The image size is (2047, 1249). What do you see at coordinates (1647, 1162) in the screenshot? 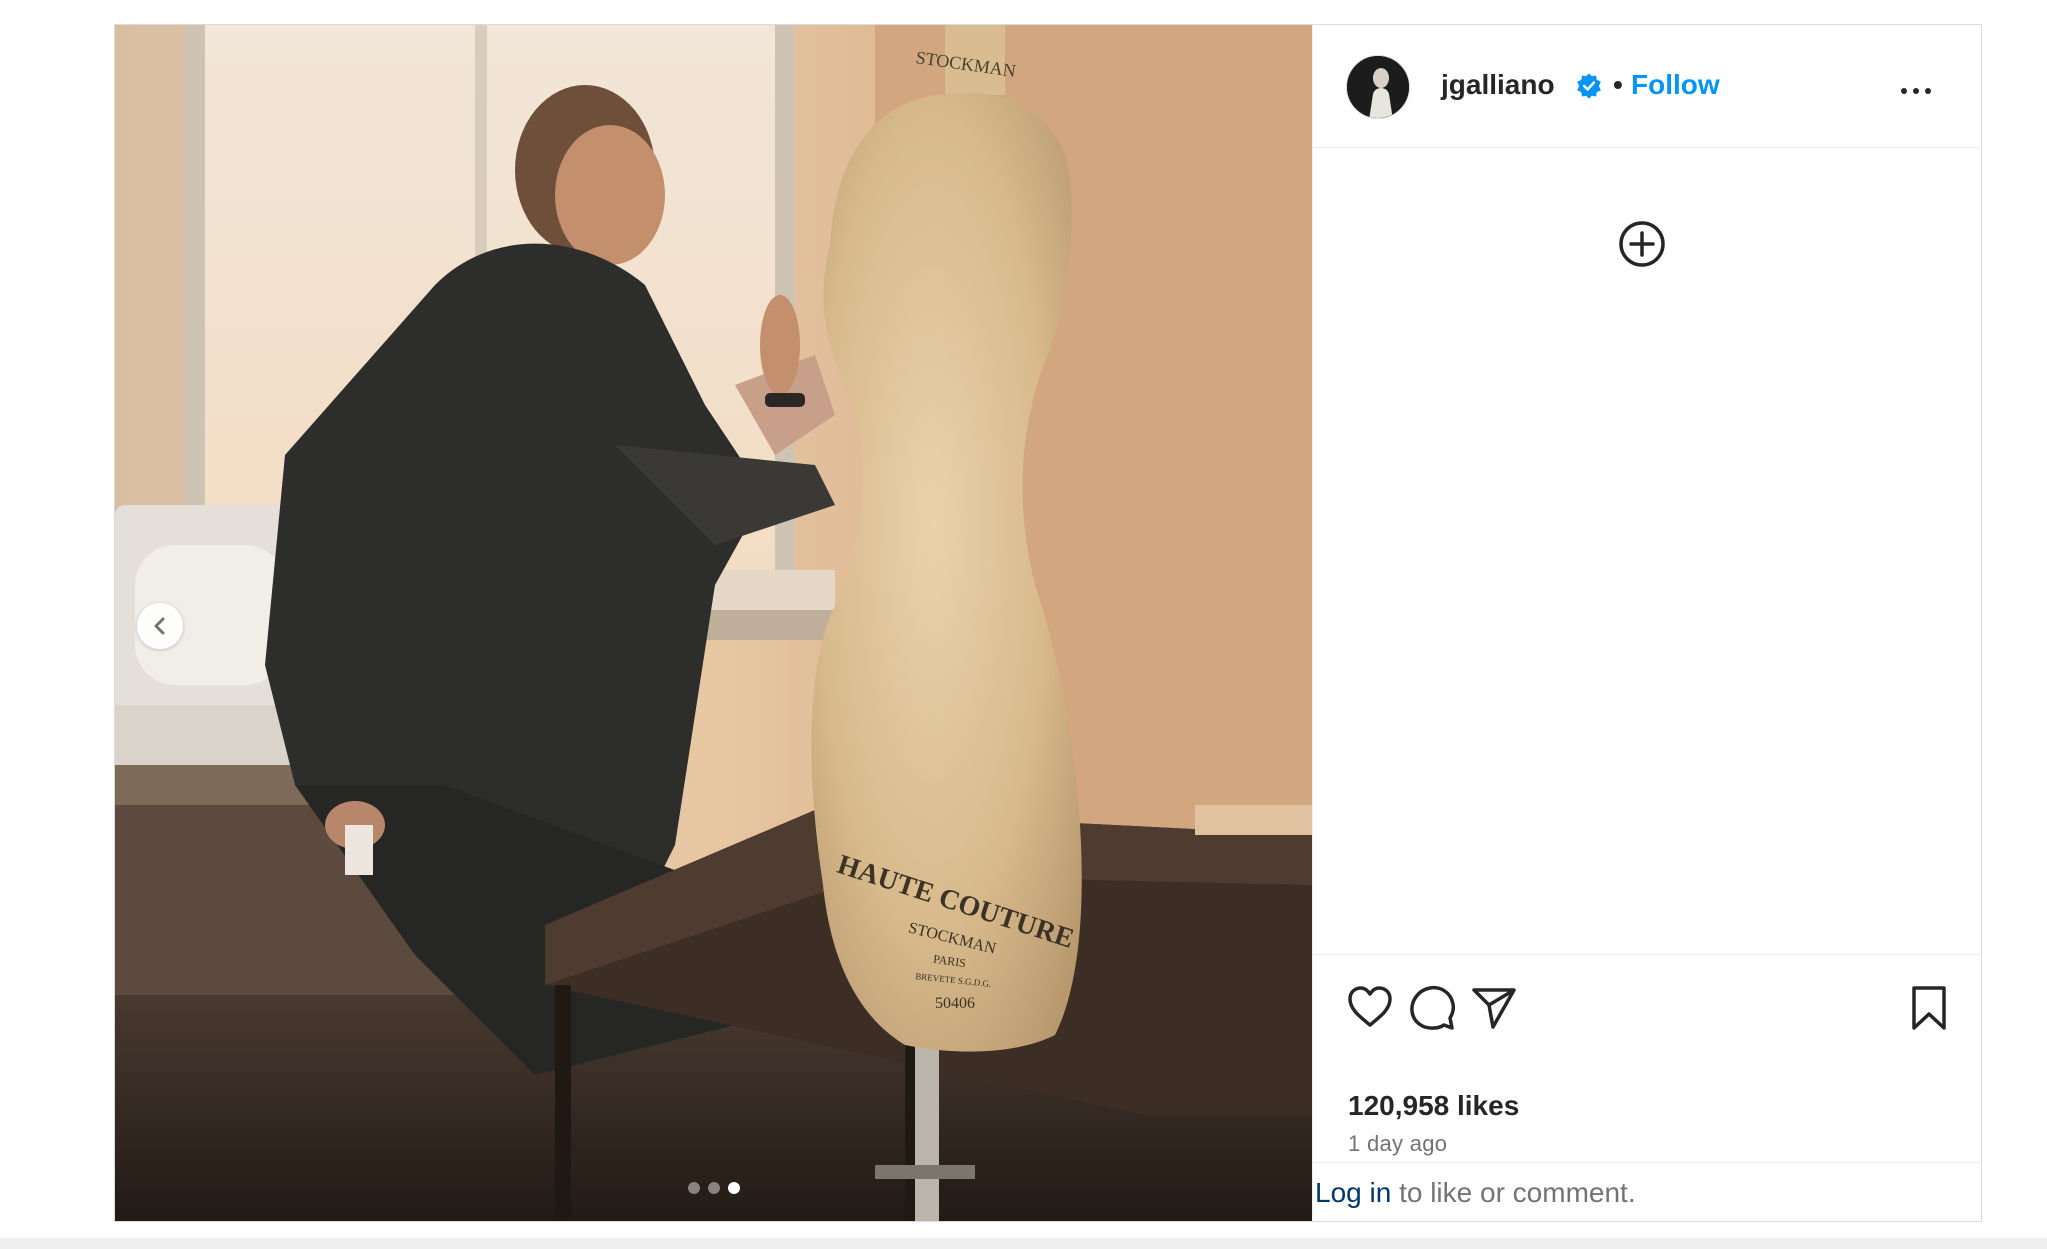
I see `footer-divider` at bounding box center [1647, 1162].